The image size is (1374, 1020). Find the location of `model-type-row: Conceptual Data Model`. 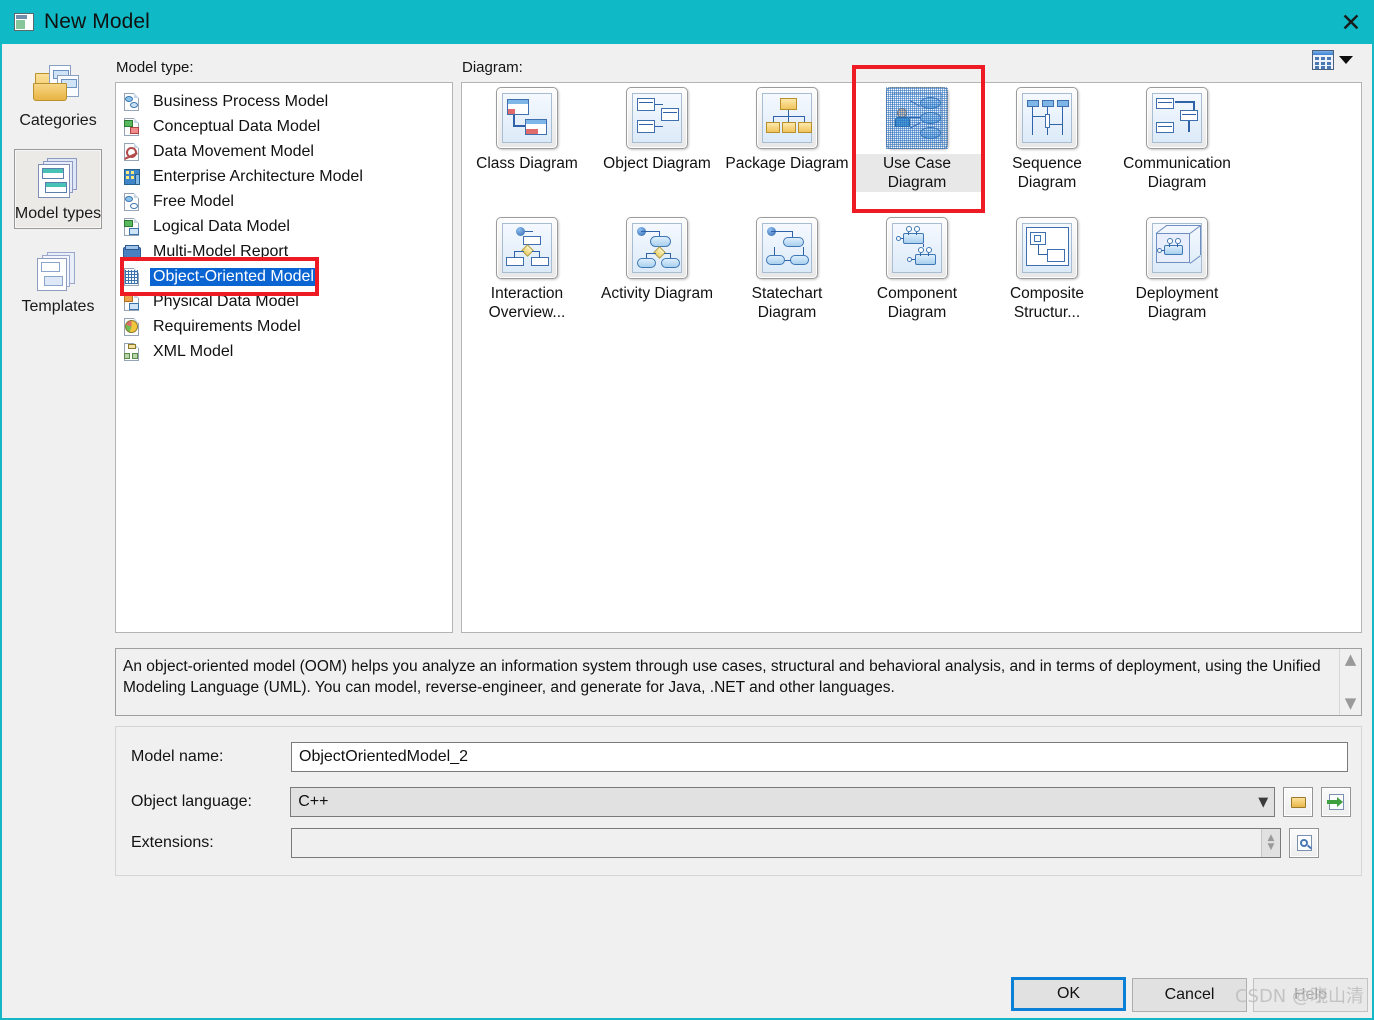

model-type-row: Conceptual Data Model is located at coordinates (284, 126).